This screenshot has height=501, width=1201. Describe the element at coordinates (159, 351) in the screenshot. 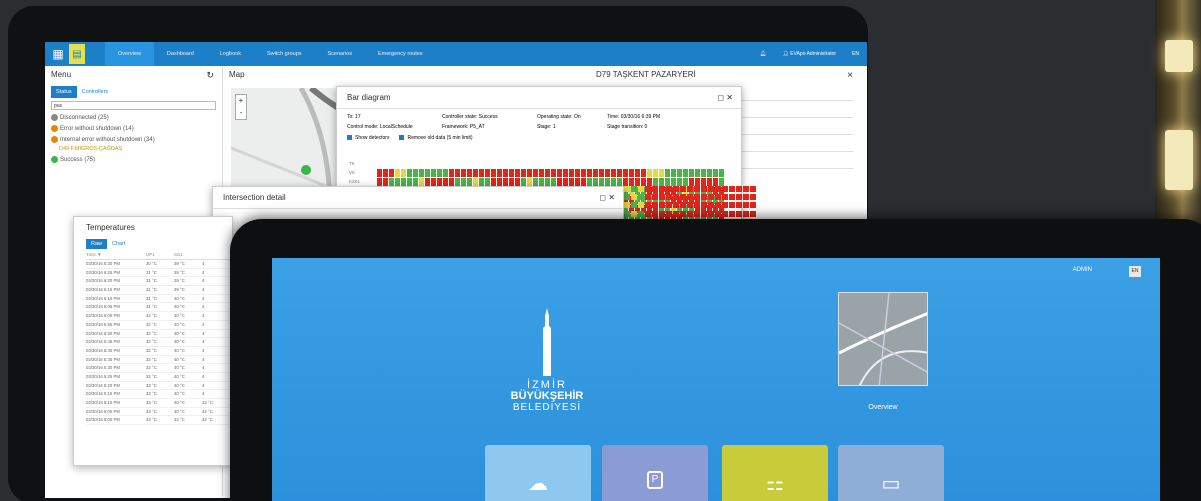

I see `table-row: 03/30/16 5:40 PM 32 °C 40 °C 4` at that location.